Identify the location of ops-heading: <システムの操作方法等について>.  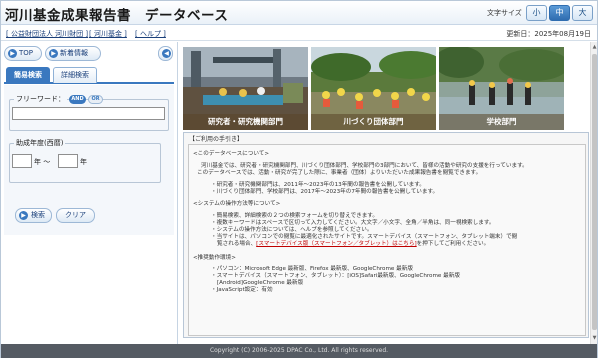
(237, 204).